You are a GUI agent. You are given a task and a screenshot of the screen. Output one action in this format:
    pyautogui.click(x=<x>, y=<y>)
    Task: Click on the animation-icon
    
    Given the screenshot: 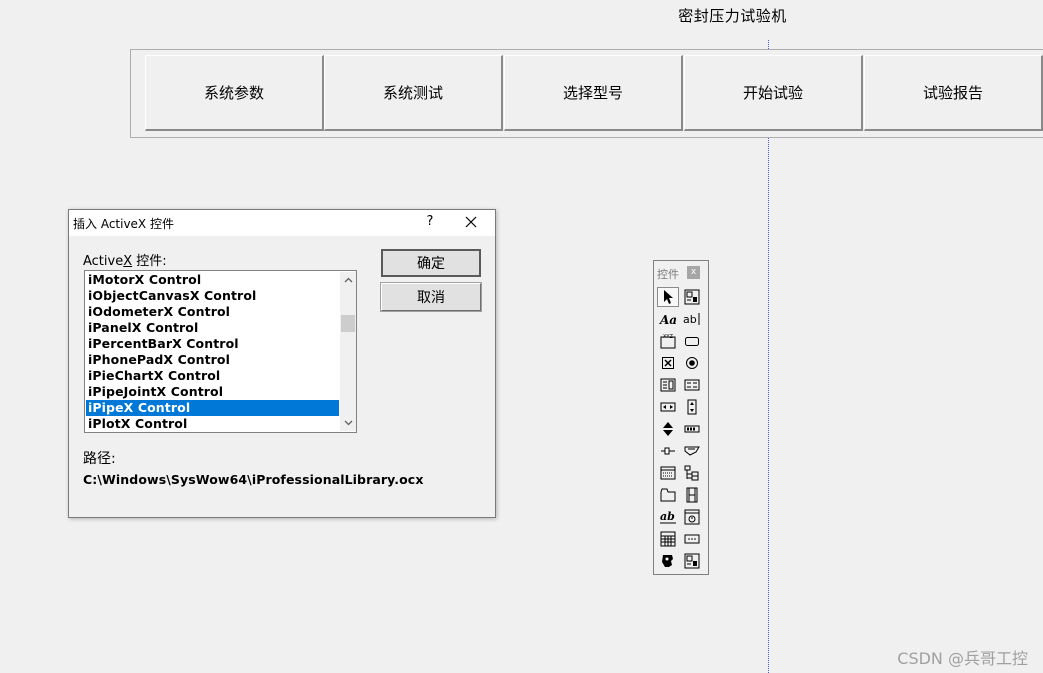 What is the action you would take?
    pyautogui.click(x=692, y=495)
    